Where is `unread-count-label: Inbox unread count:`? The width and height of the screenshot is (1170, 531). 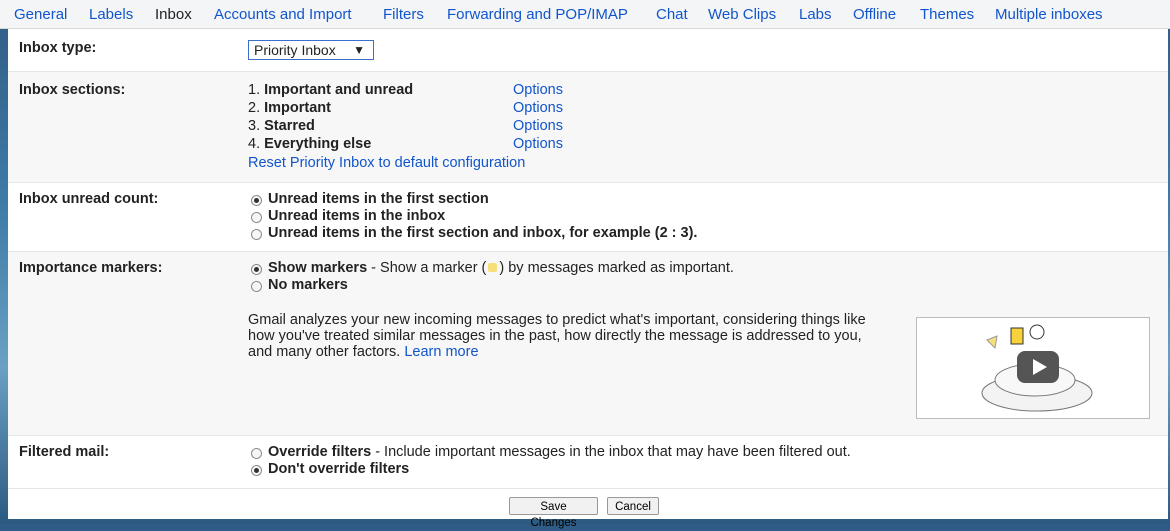 unread-count-label: Inbox unread count: is located at coordinates (89, 199).